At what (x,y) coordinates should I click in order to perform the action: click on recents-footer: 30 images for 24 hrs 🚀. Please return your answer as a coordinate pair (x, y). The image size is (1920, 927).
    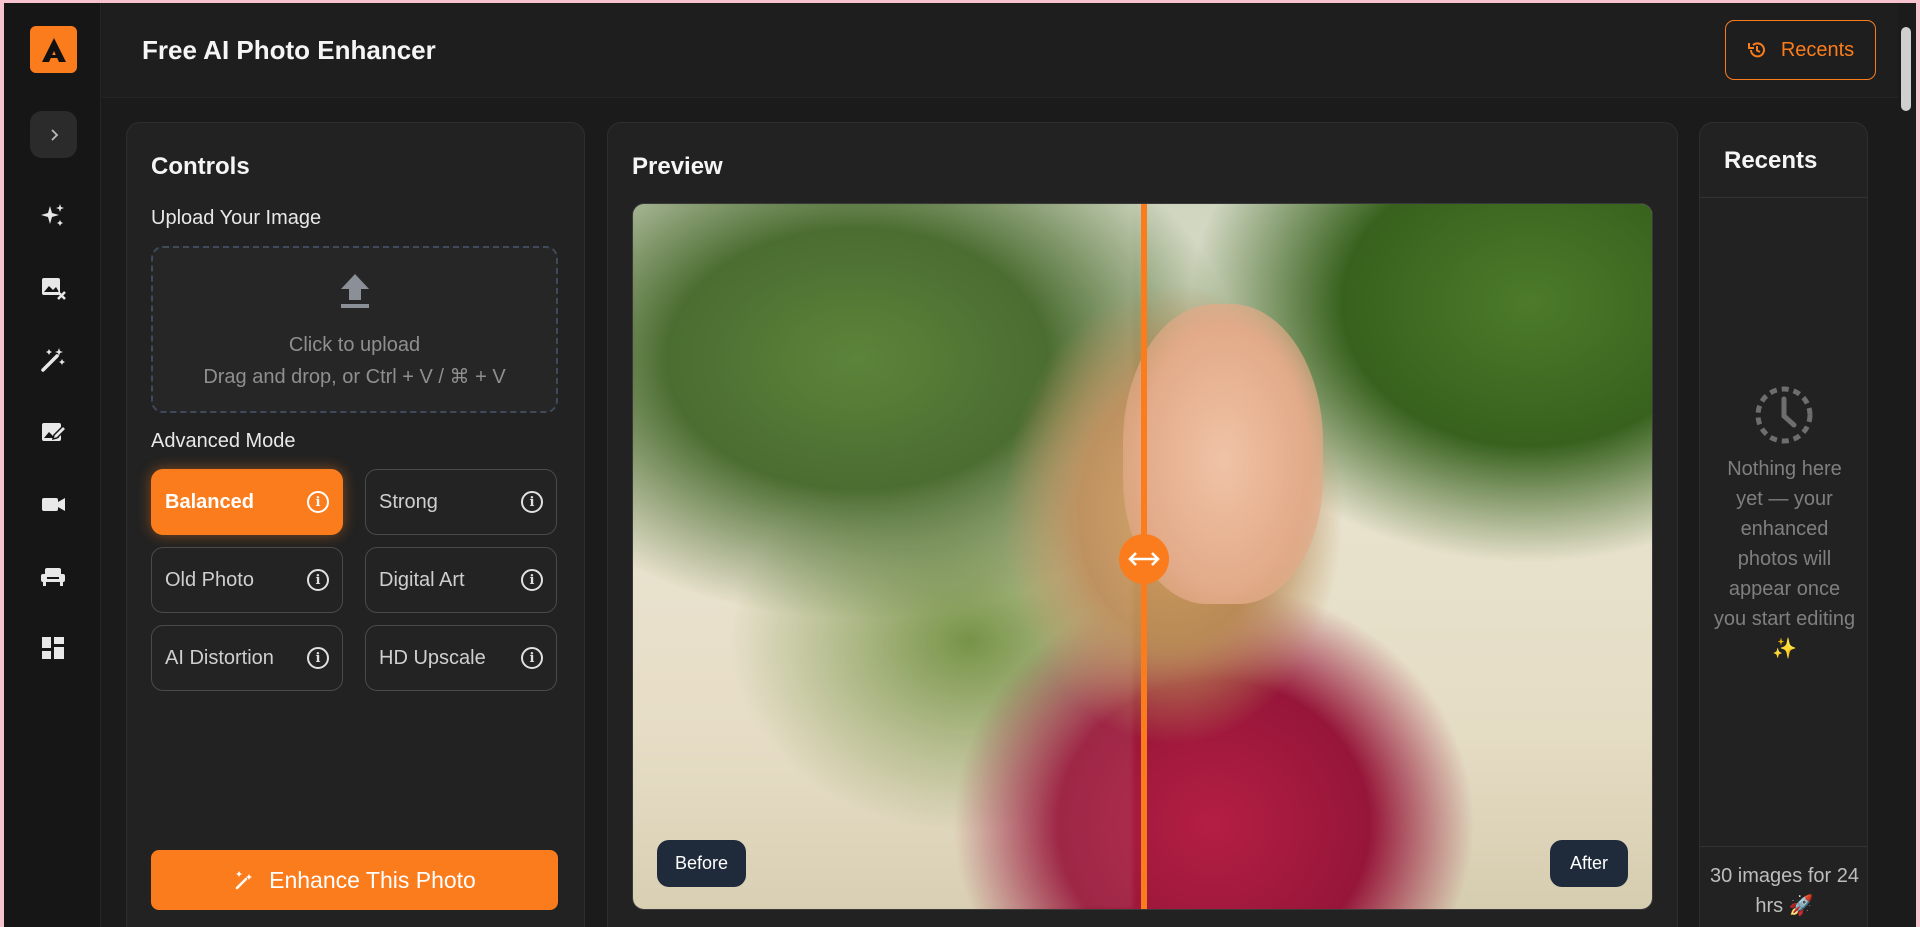
    Looking at the image, I should click on (1783, 886).